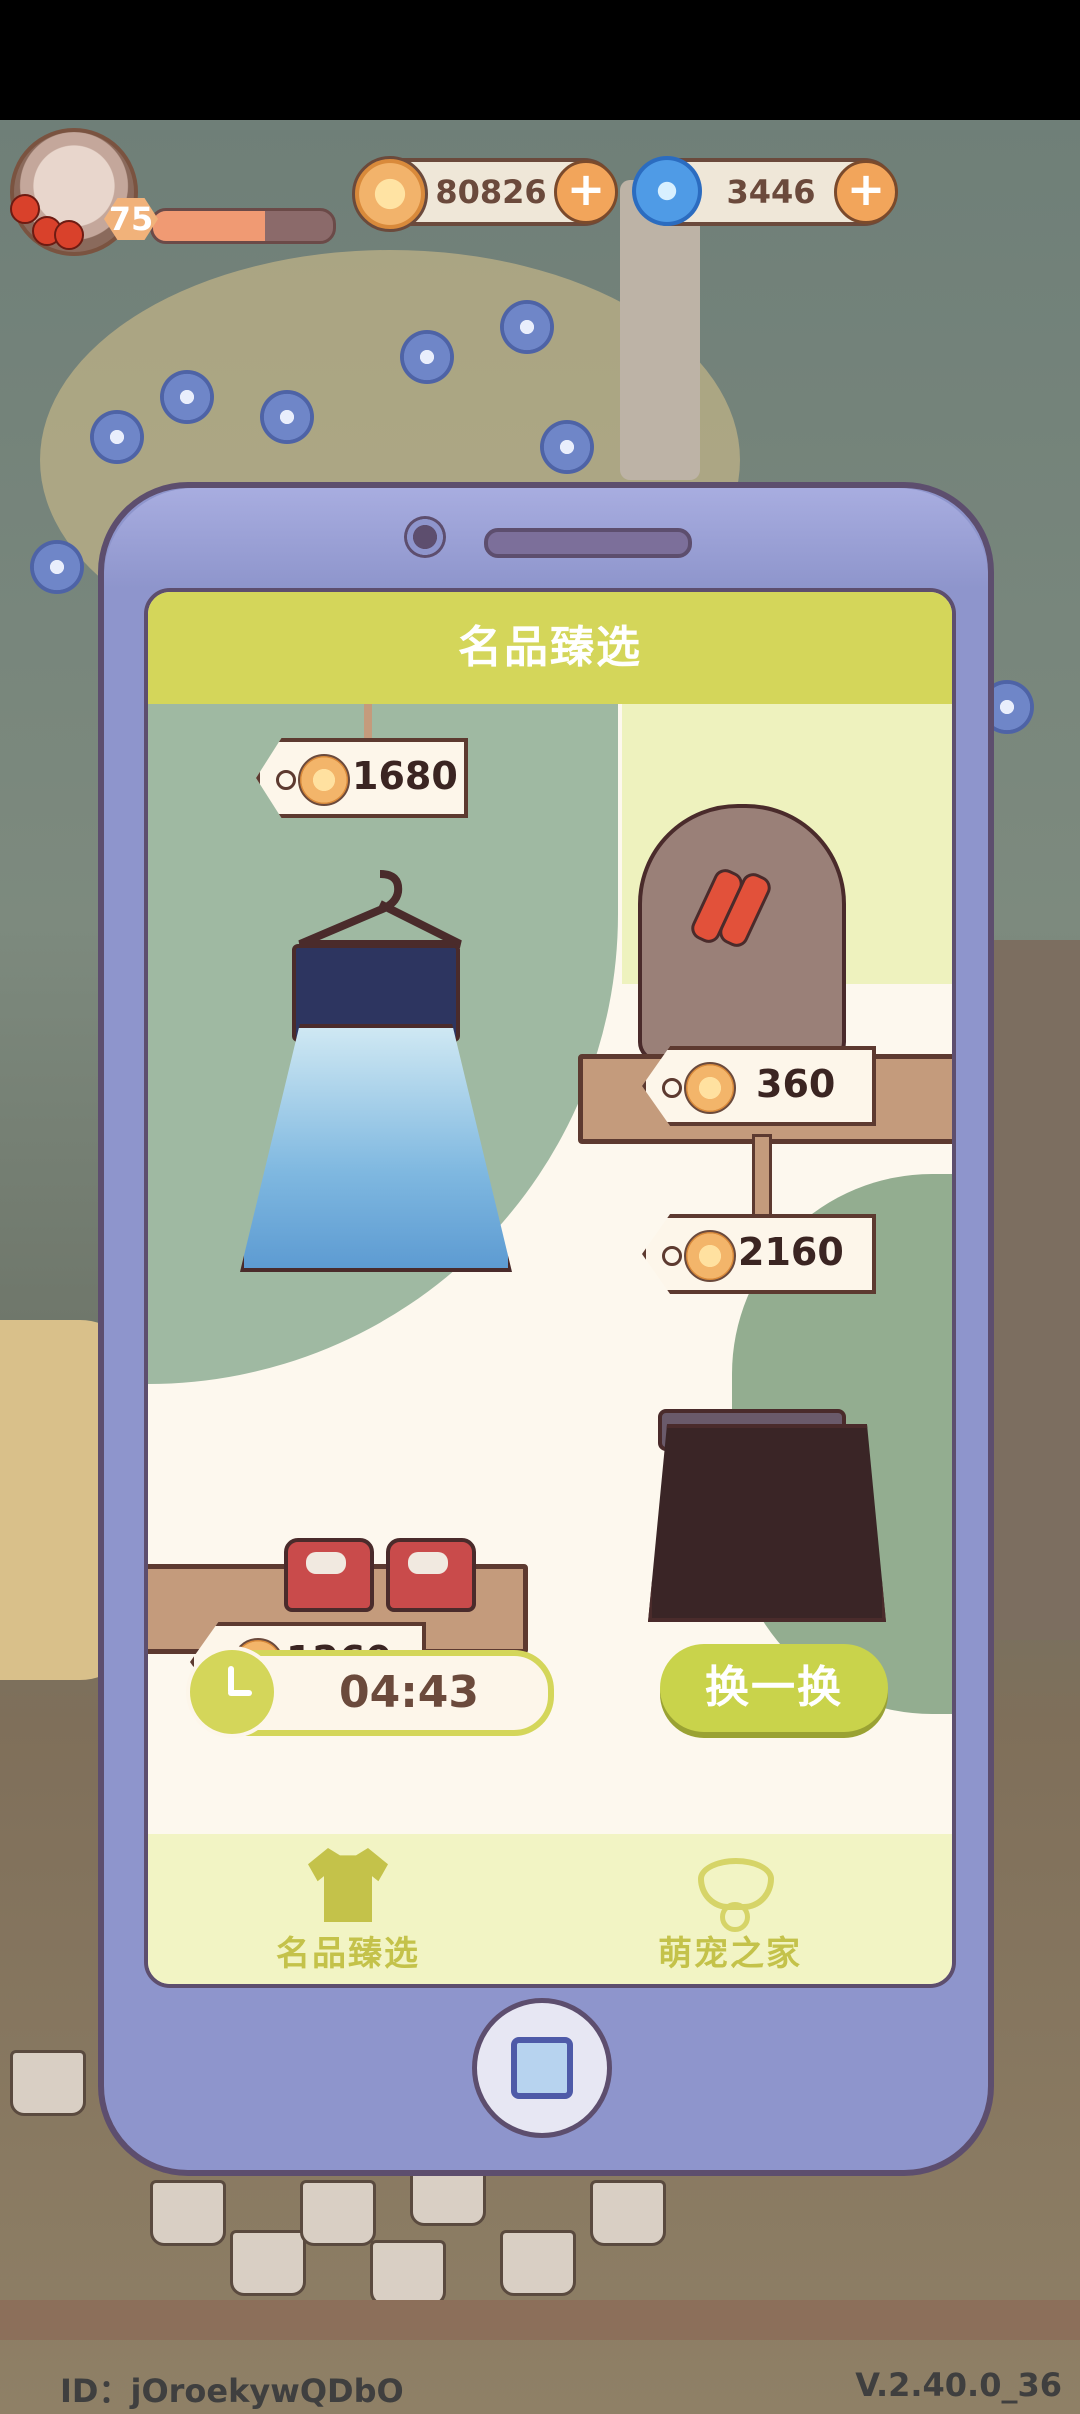 This screenshot has height=2414, width=1080. I want to click on page-title: 名品臻选, so click(550, 647).